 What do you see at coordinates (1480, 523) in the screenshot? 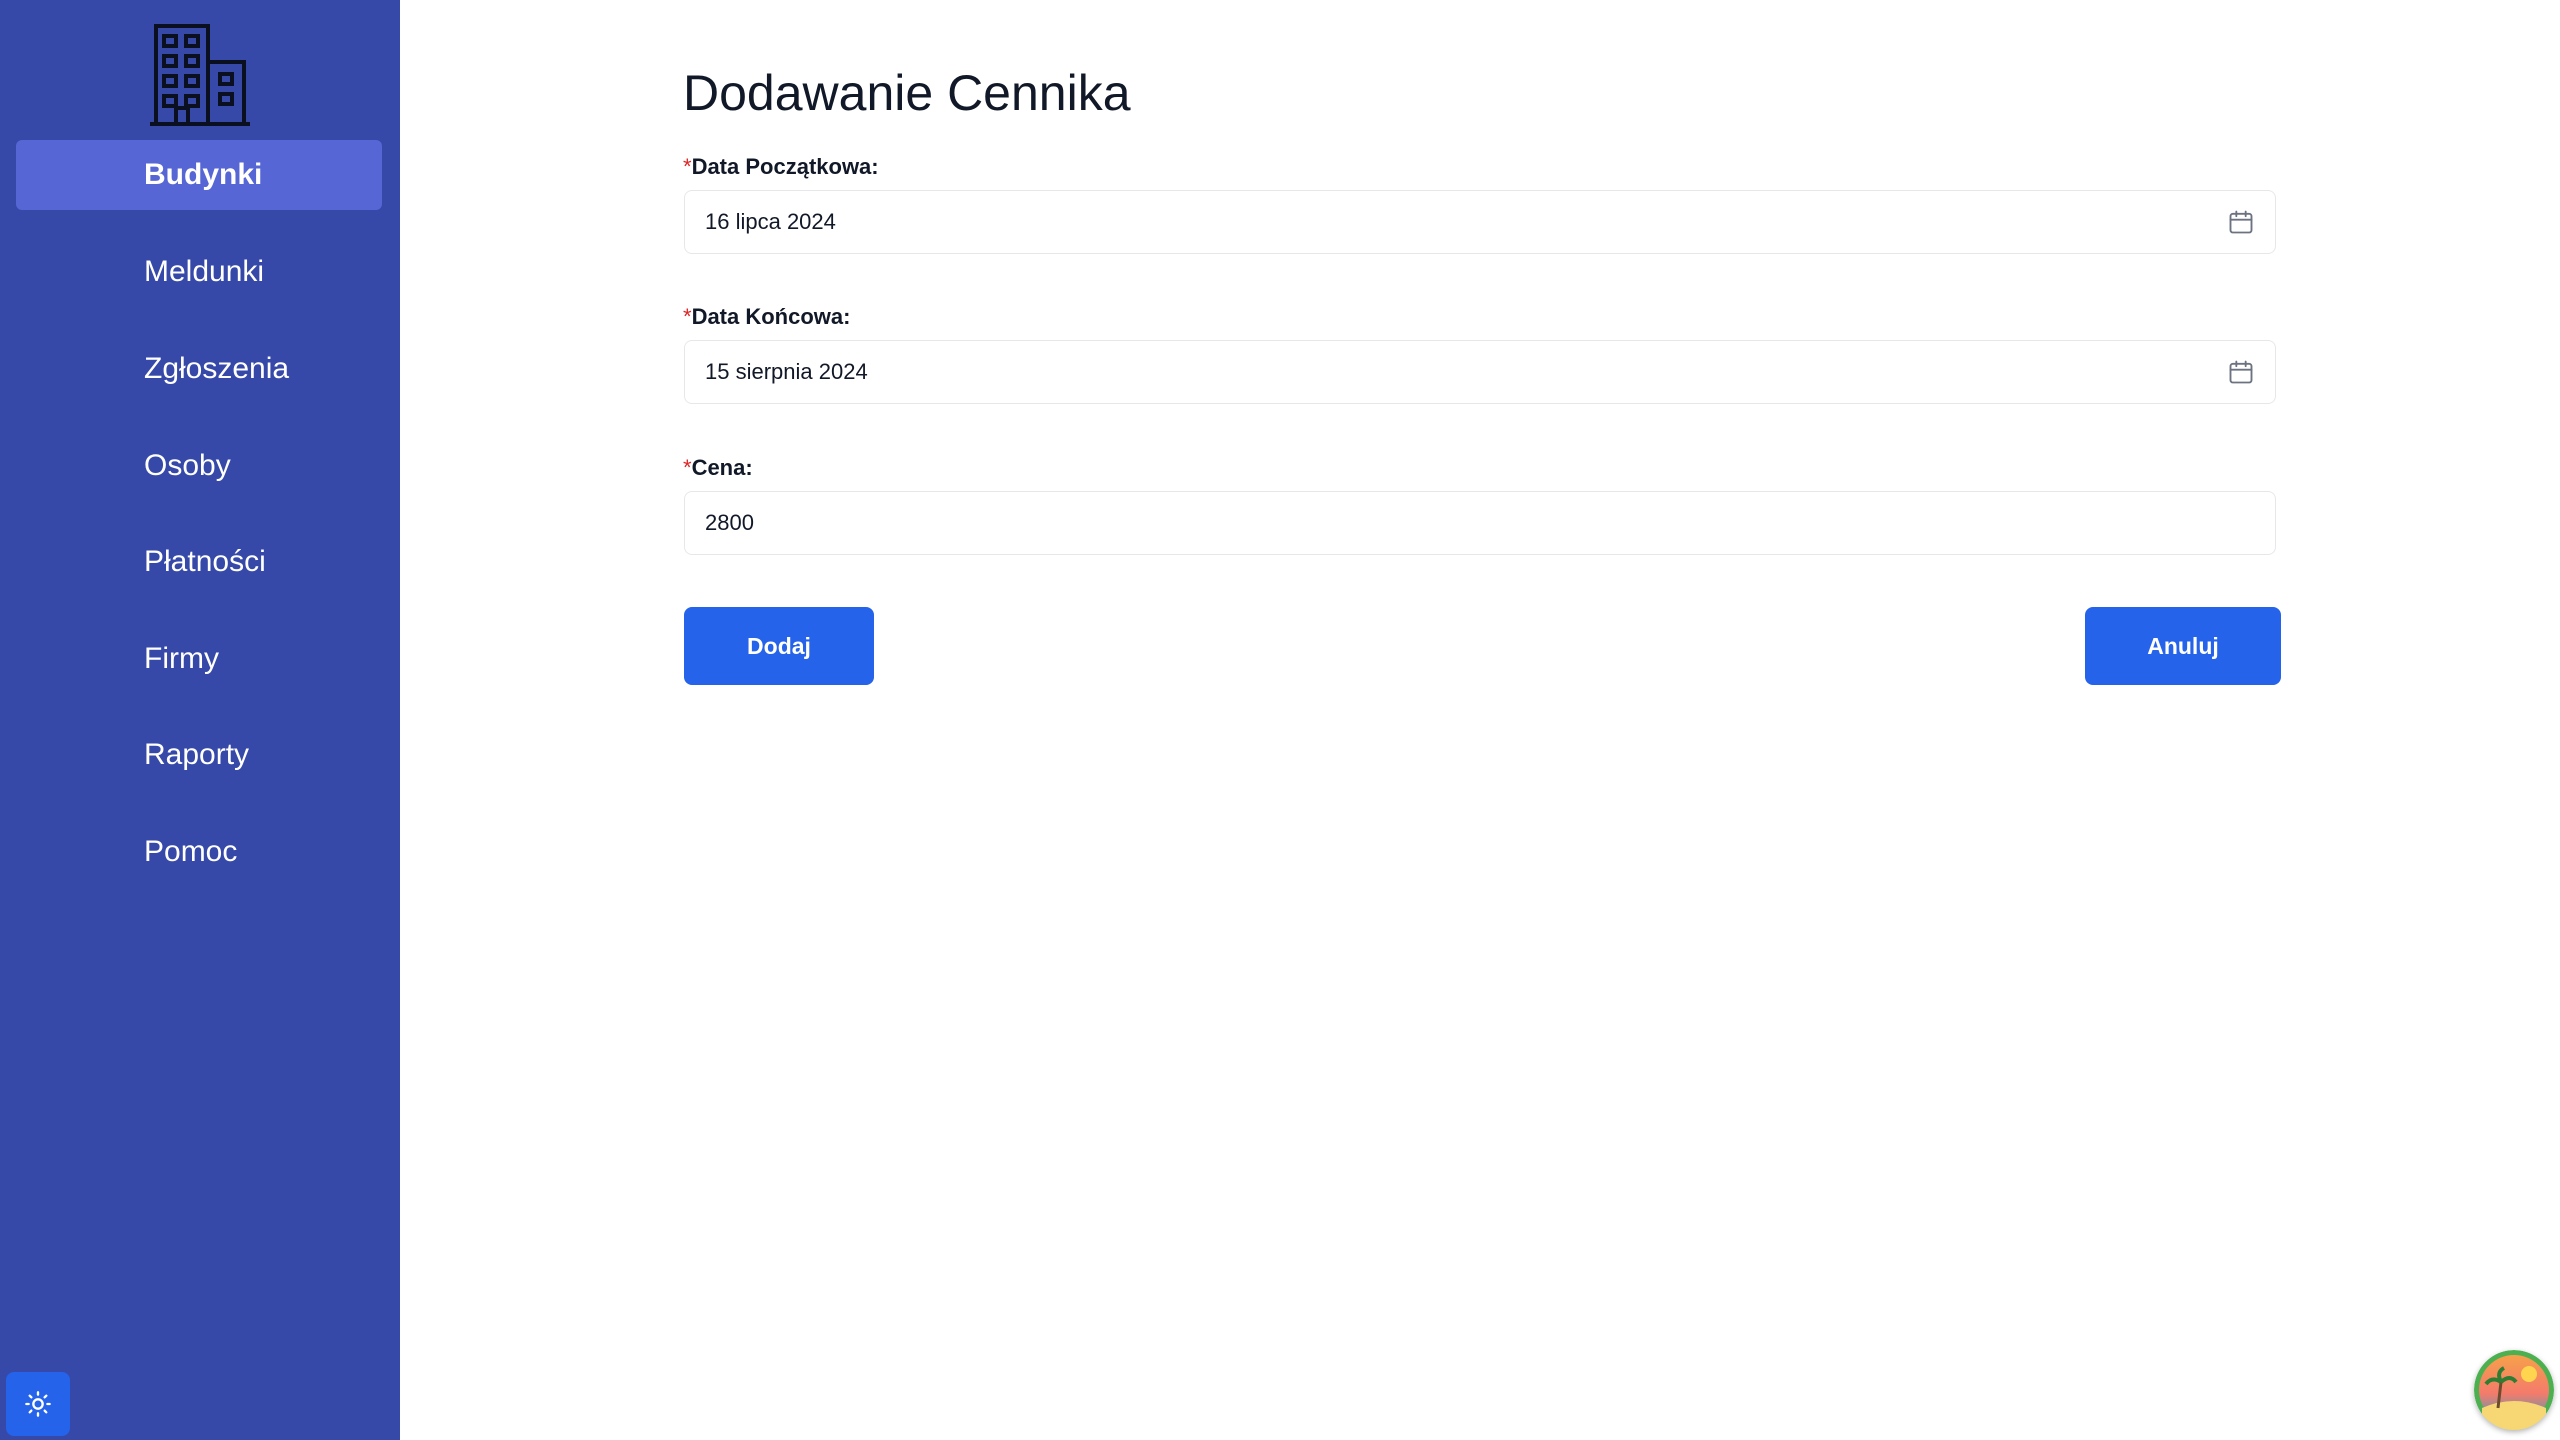
I see `price-input: 2800` at bounding box center [1480, 523].